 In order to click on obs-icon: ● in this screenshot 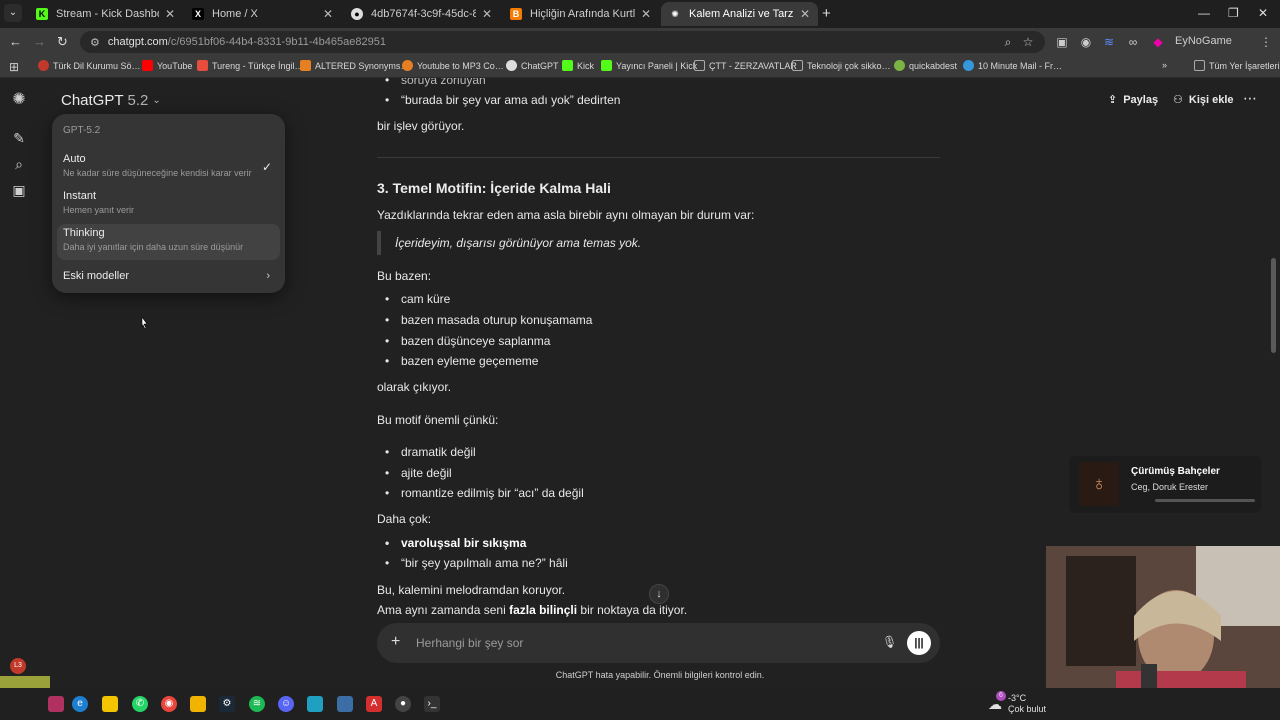, I will do `click(403, 704)`.